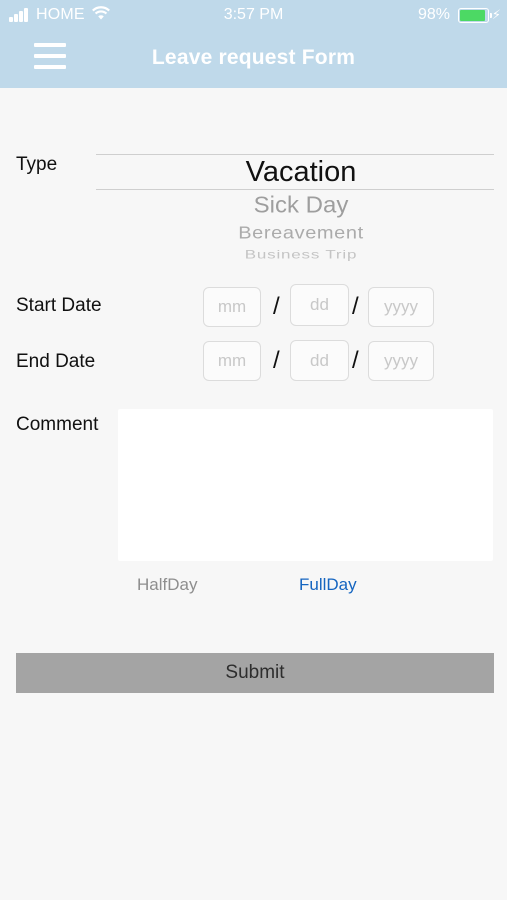 This screenshot has width=507, height=900. Describe the element at coordinates (232, 307) in the screenshot. I see `start-date-month-input: mm` at that location.